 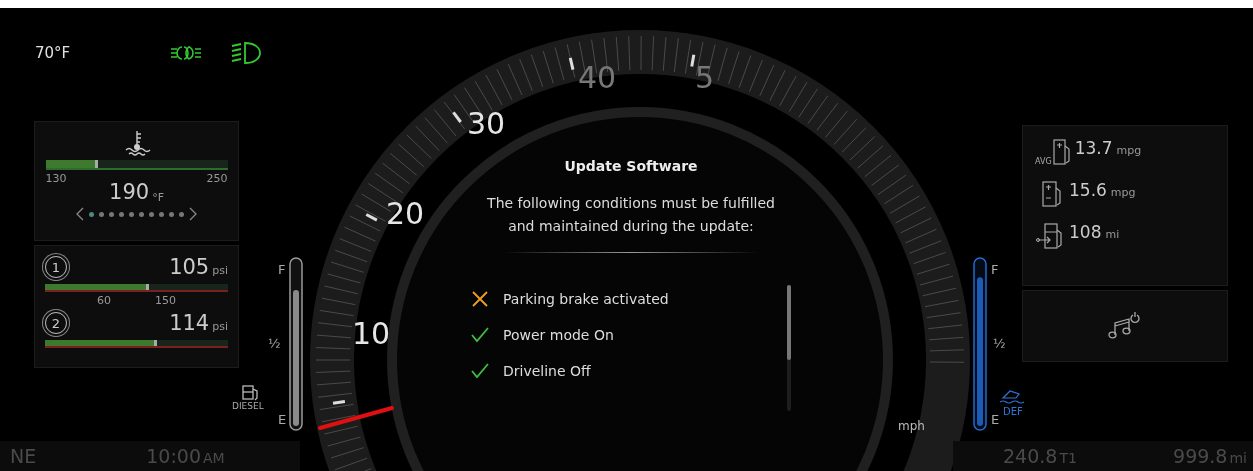 I want to click on scrollbar, so click(x=789, y=348).